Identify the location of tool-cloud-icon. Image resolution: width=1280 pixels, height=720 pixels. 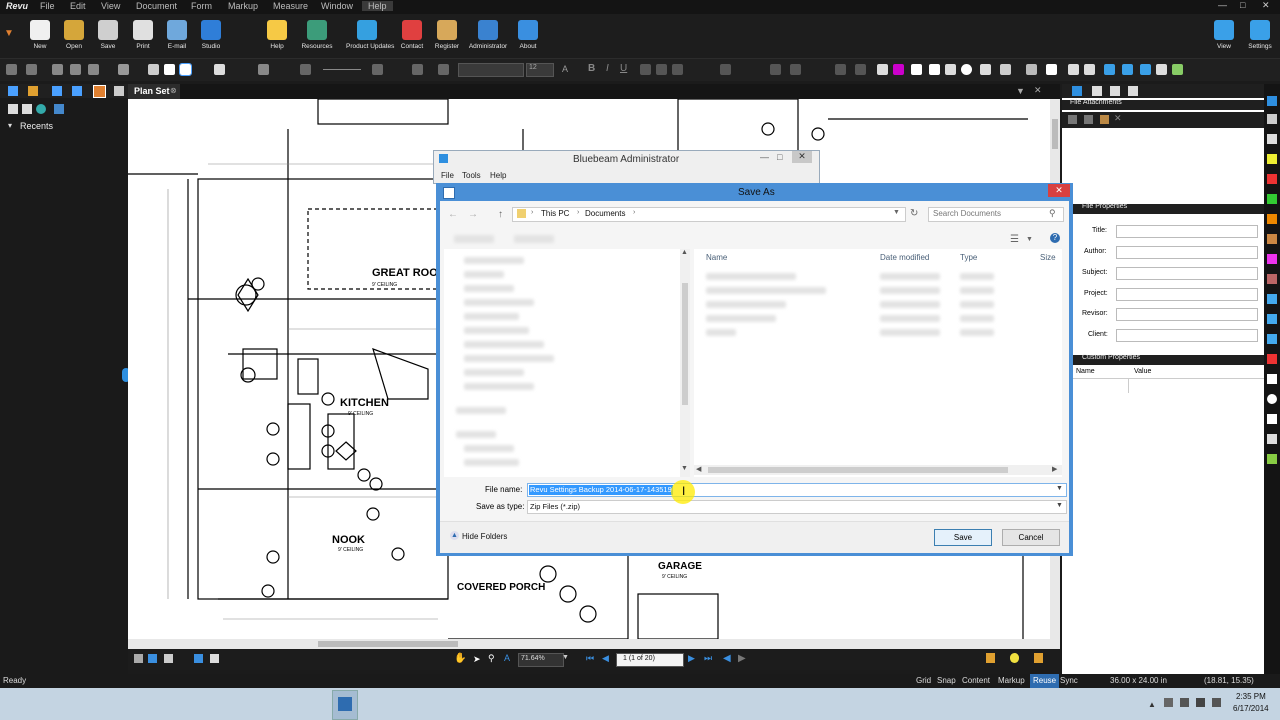
(1272, 359).